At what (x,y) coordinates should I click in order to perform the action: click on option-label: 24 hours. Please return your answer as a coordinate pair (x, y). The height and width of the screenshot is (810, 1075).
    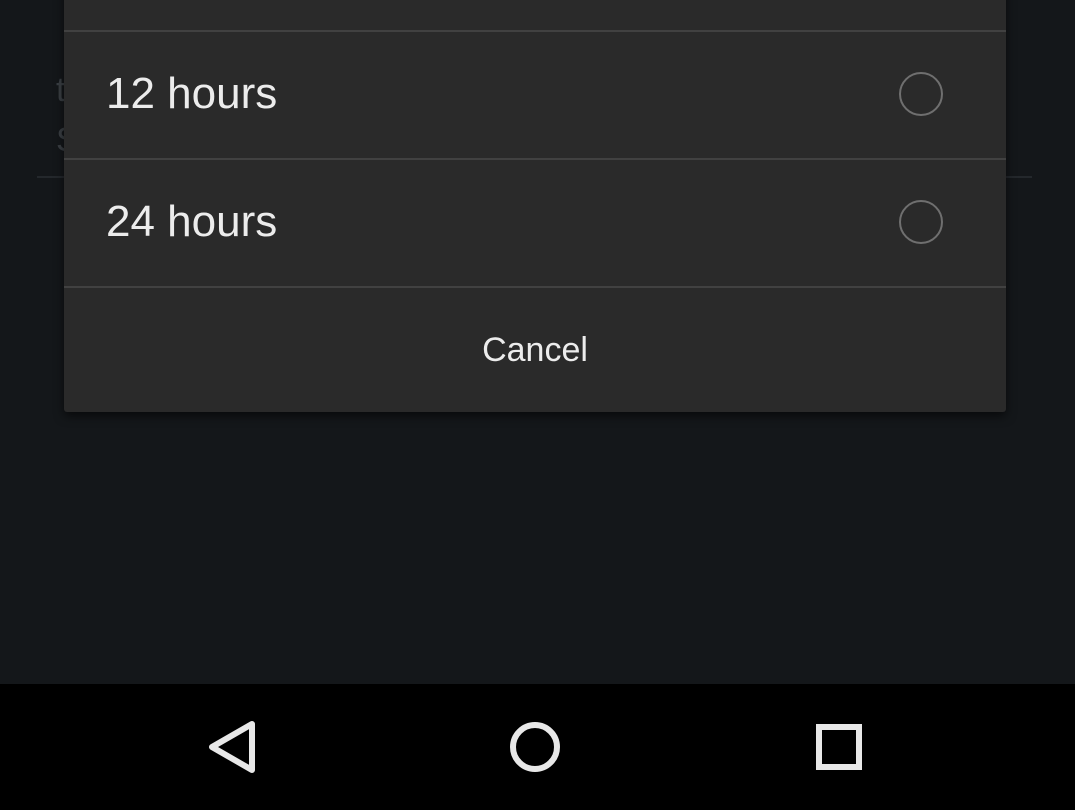
    Looking at the image, I should click on (192, 221).